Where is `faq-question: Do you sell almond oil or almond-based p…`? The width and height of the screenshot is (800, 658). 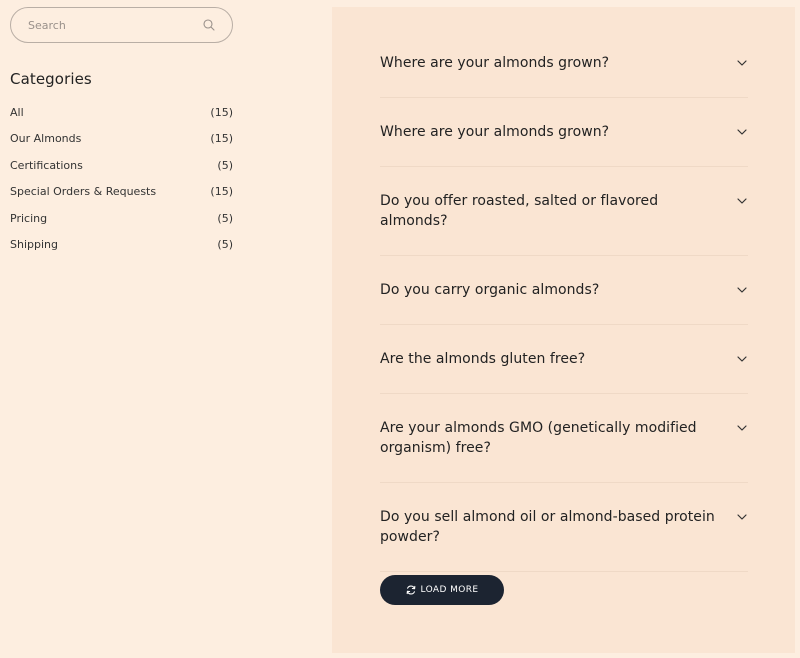 faq-question: Do you sell almond oil or almond-based p… is located at coordinates (547, 527).